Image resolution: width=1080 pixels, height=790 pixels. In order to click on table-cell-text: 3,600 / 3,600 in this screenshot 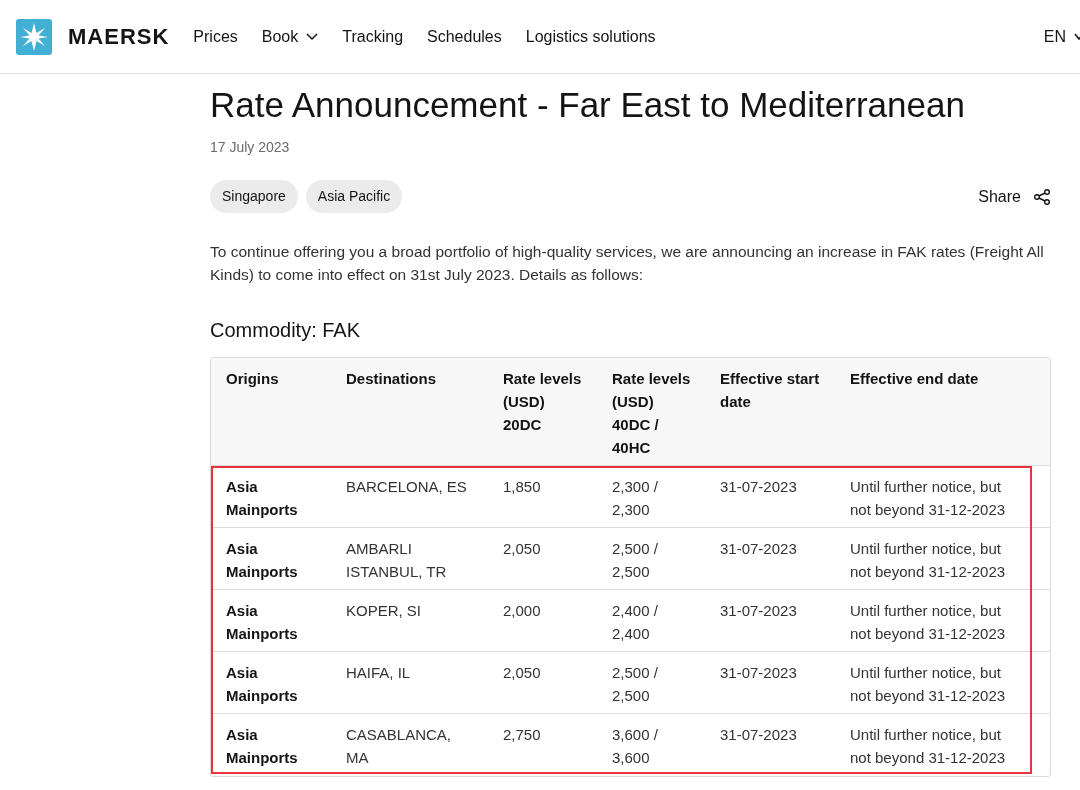, I will do `click(635, 746)`.